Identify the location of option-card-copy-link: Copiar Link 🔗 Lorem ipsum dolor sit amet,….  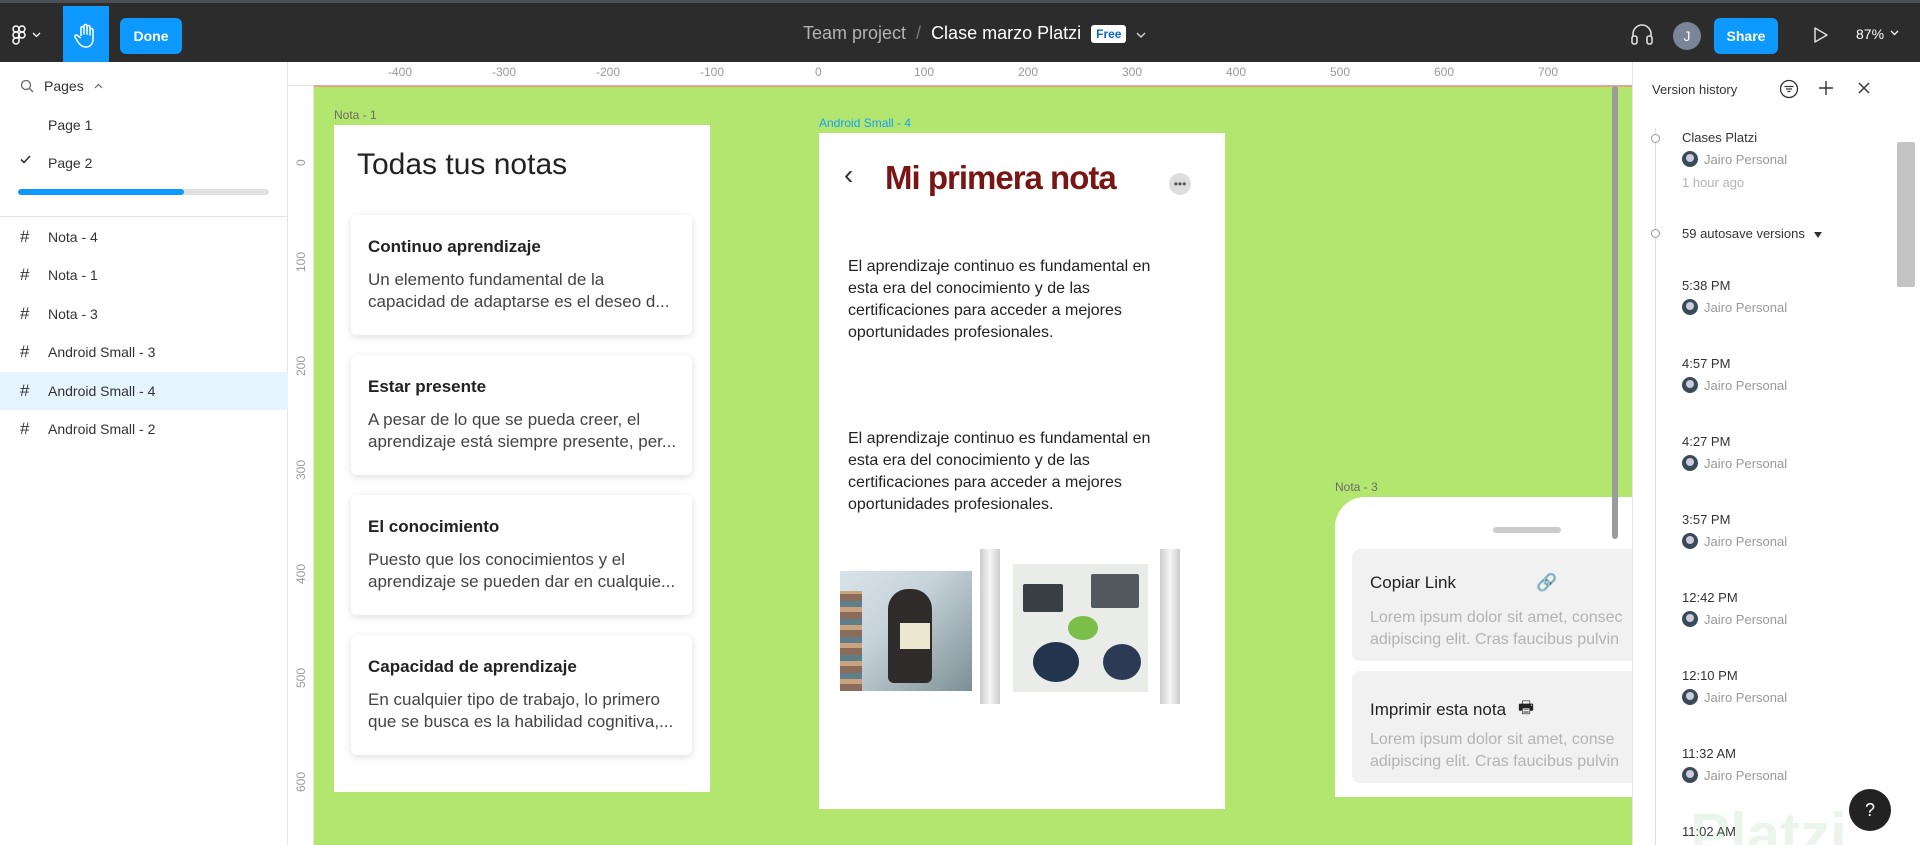
(1492, 605).